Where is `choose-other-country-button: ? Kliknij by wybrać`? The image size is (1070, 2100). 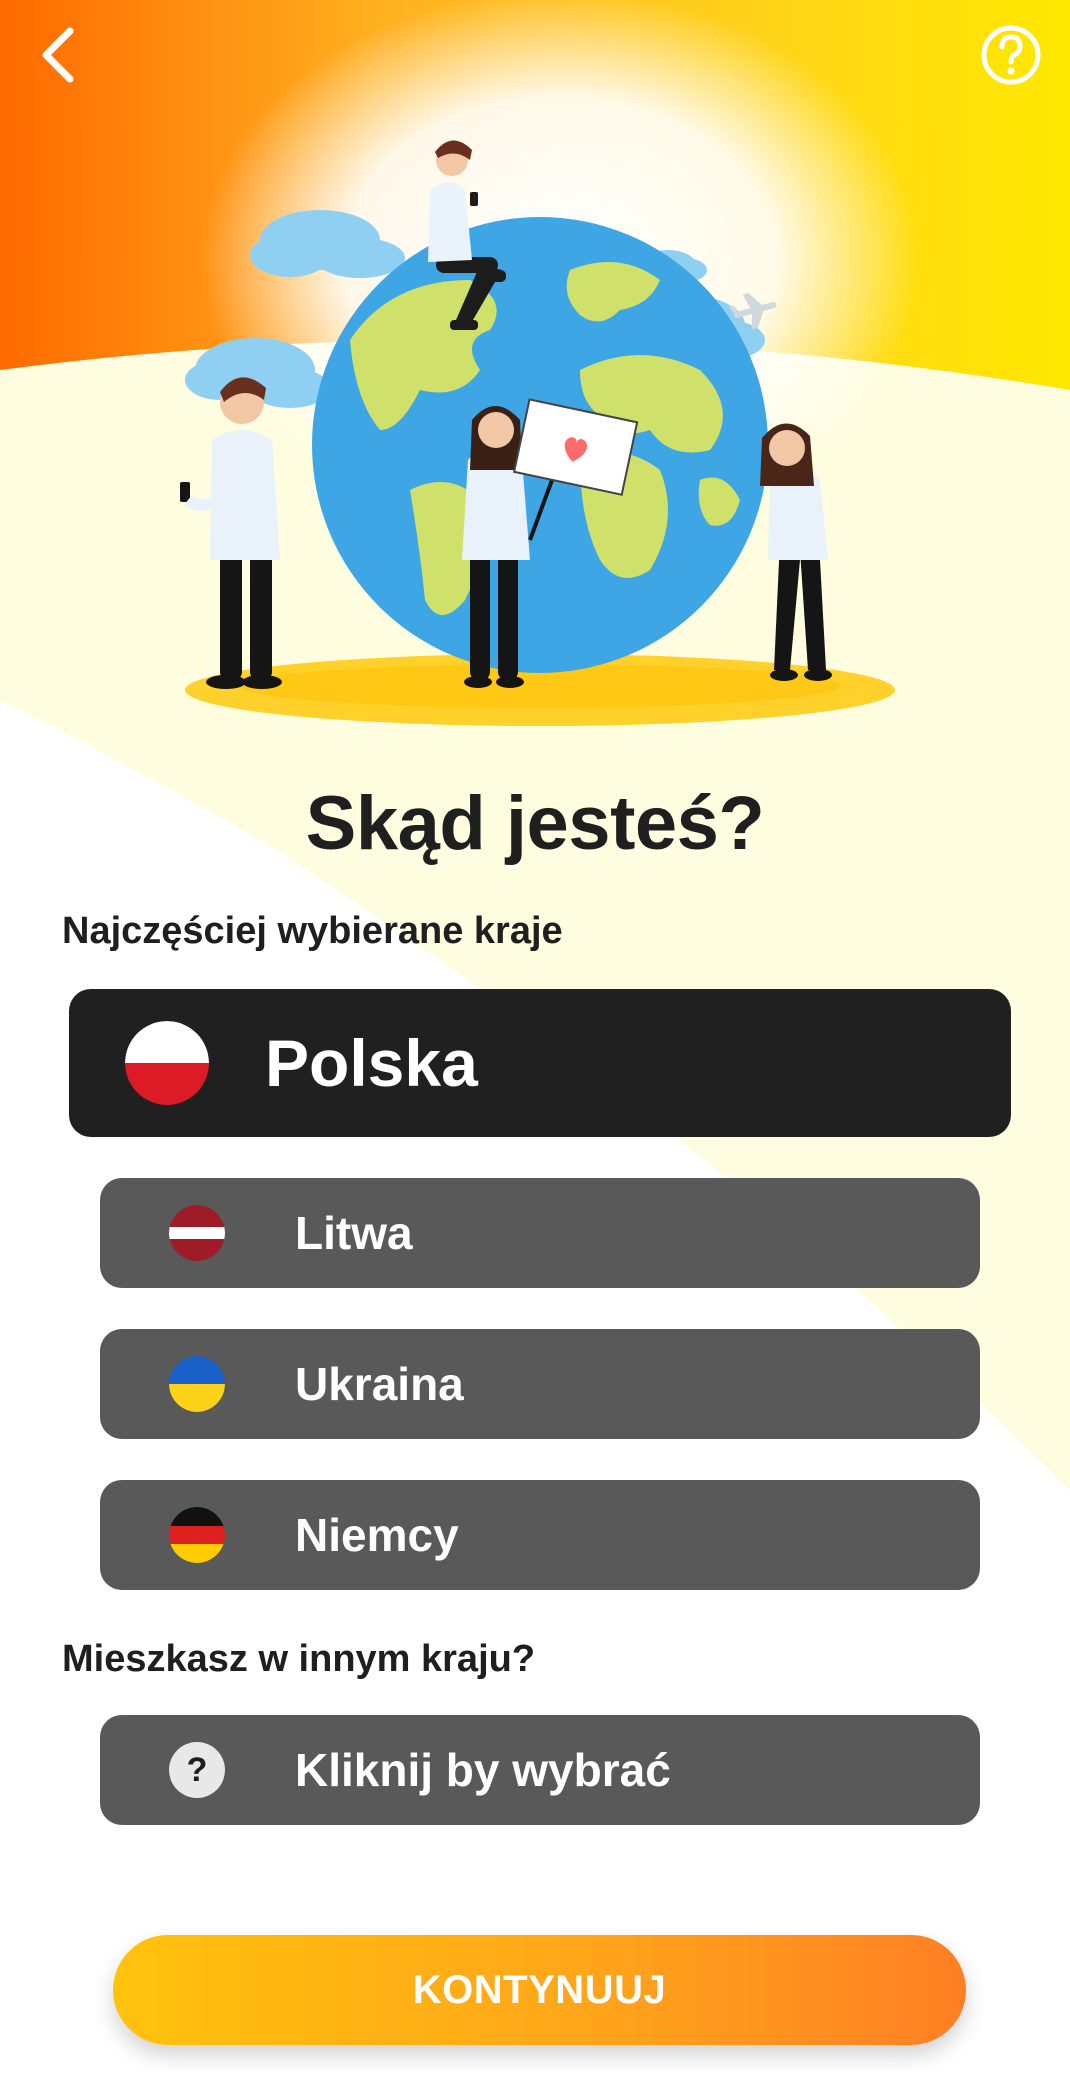
choose-other-country-button: ? Kliknij by wybrać is located at coordinates (540, 1770).